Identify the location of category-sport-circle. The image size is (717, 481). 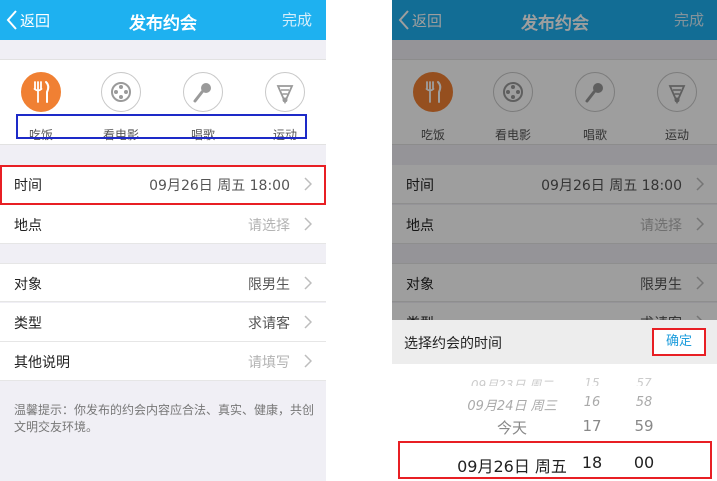
(285, 92).